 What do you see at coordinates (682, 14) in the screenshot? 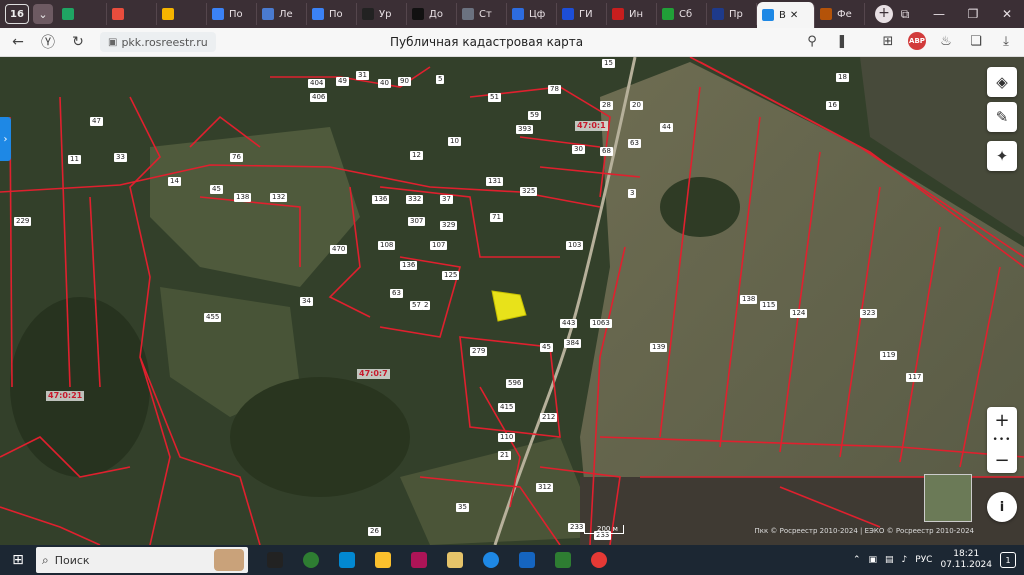
I see `browser-tab: Сб` at bounding box center [682, 14].